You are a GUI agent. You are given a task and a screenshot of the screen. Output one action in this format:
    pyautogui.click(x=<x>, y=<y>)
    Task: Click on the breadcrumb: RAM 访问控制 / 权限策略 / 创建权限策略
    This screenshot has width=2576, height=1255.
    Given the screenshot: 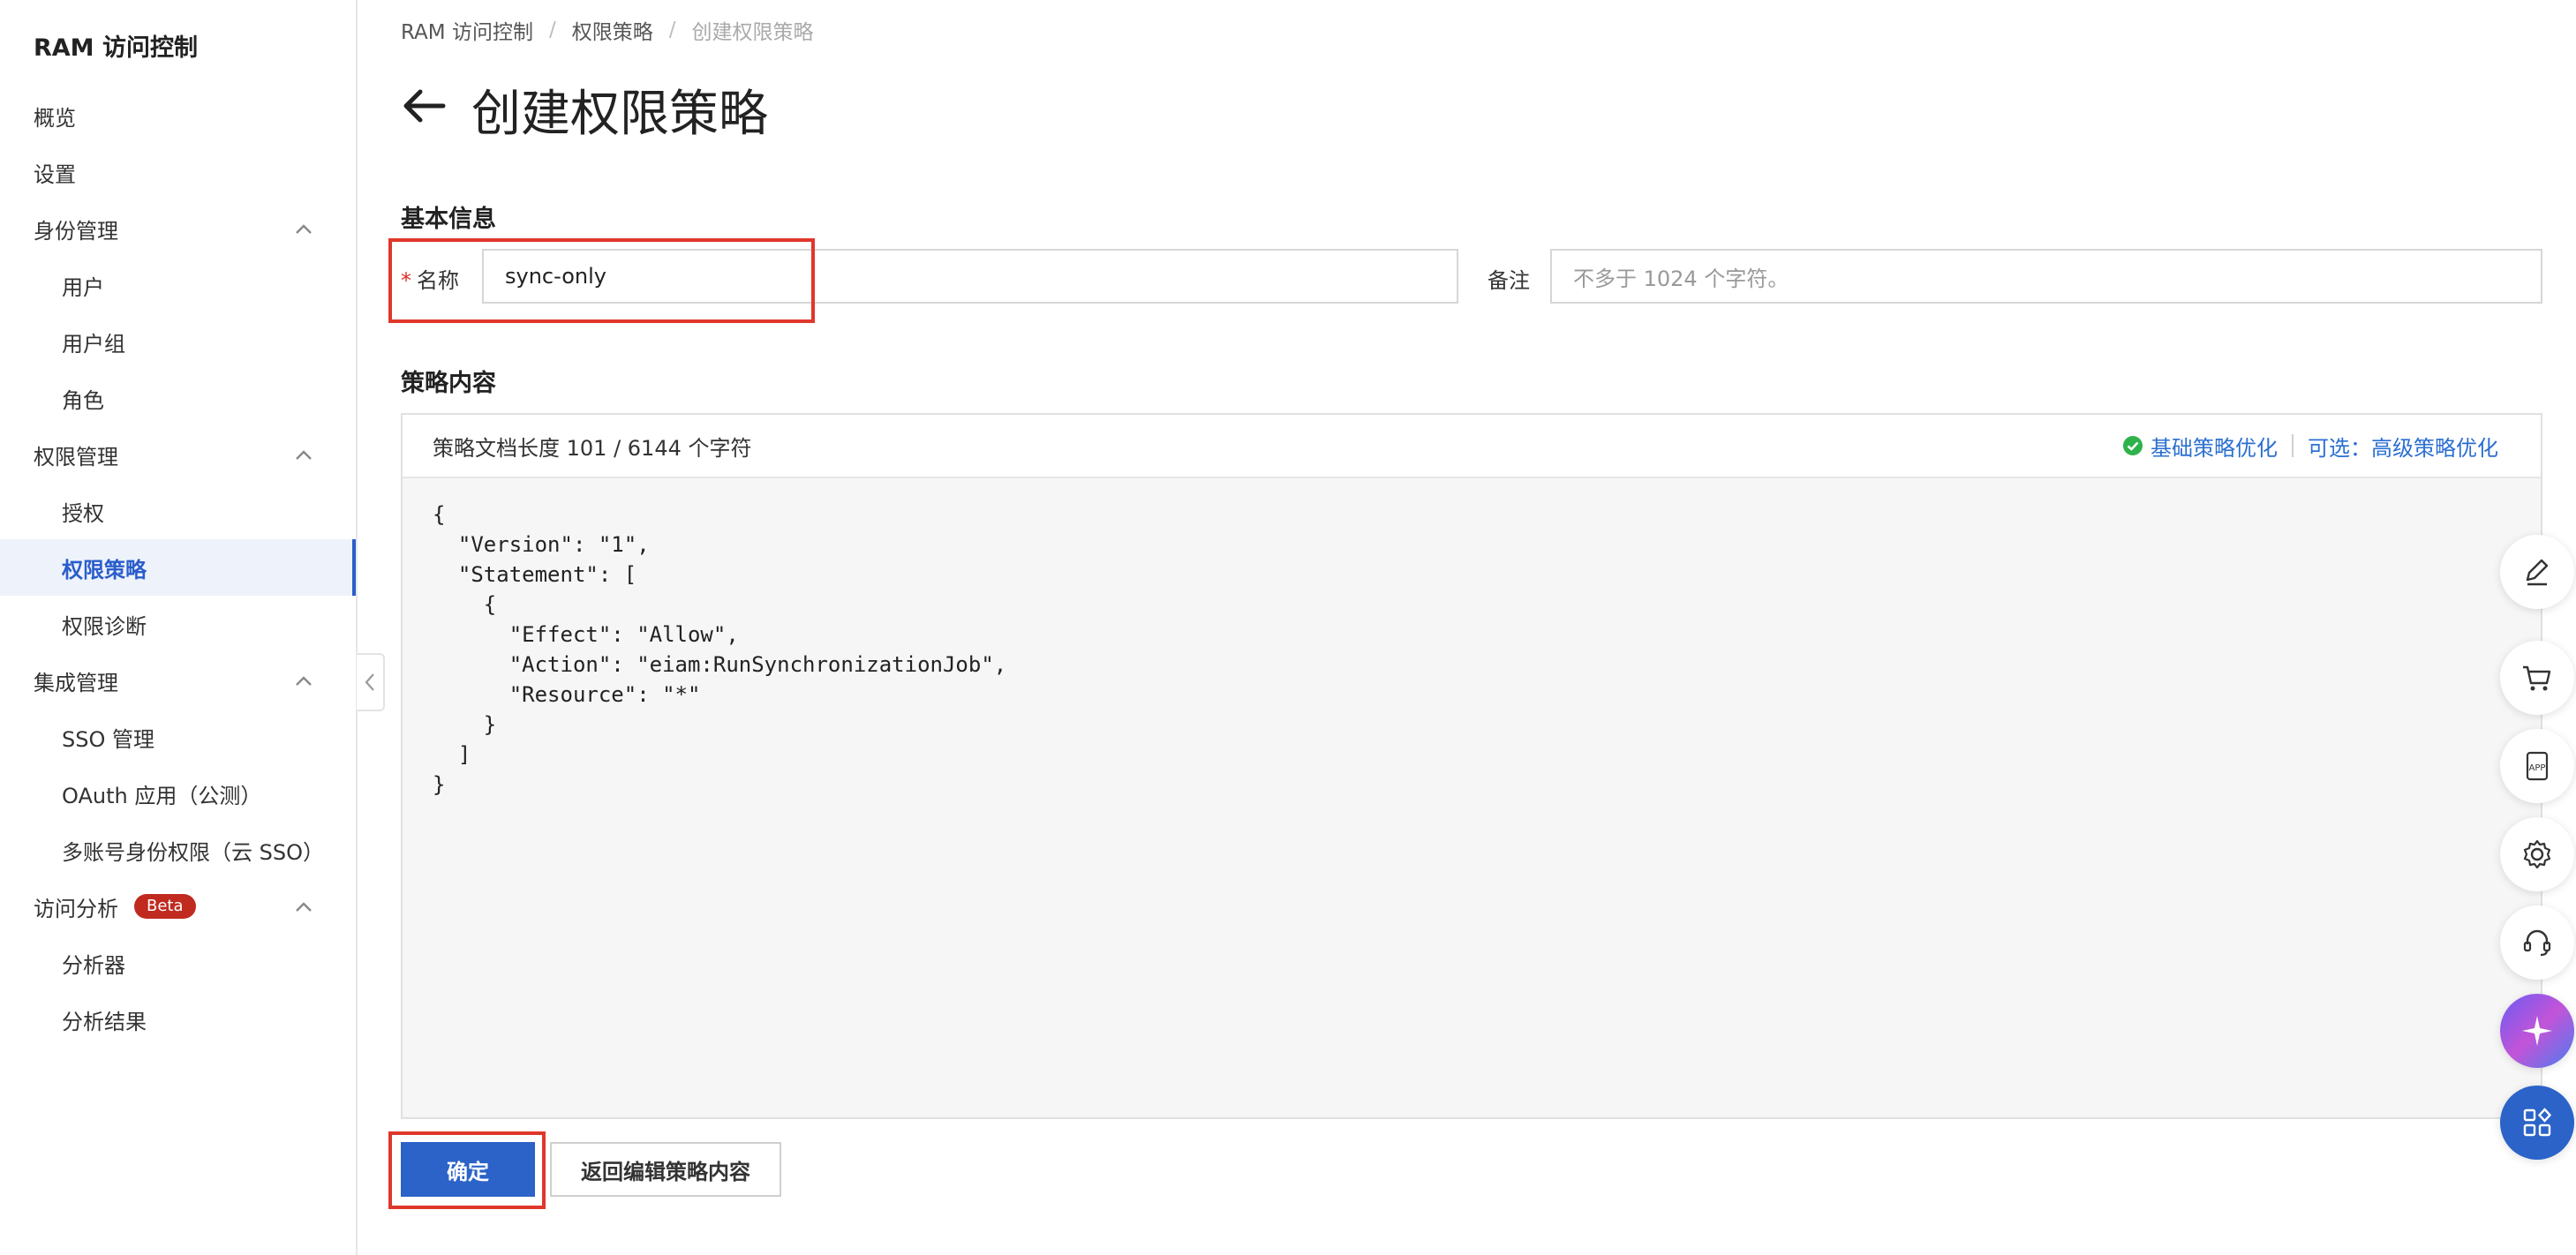 What is the action you would take?
    pyautogui.click(x=607, y=30)
    